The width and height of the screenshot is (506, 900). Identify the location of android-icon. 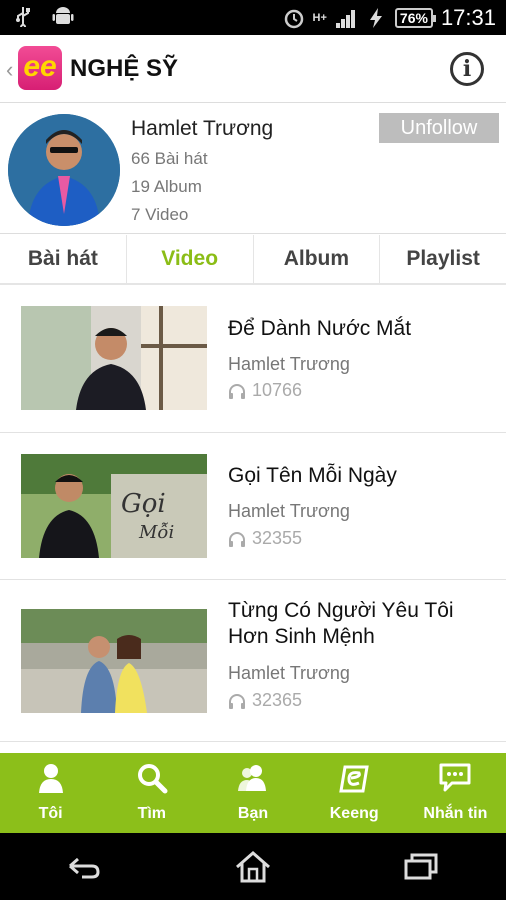
(63, 15).